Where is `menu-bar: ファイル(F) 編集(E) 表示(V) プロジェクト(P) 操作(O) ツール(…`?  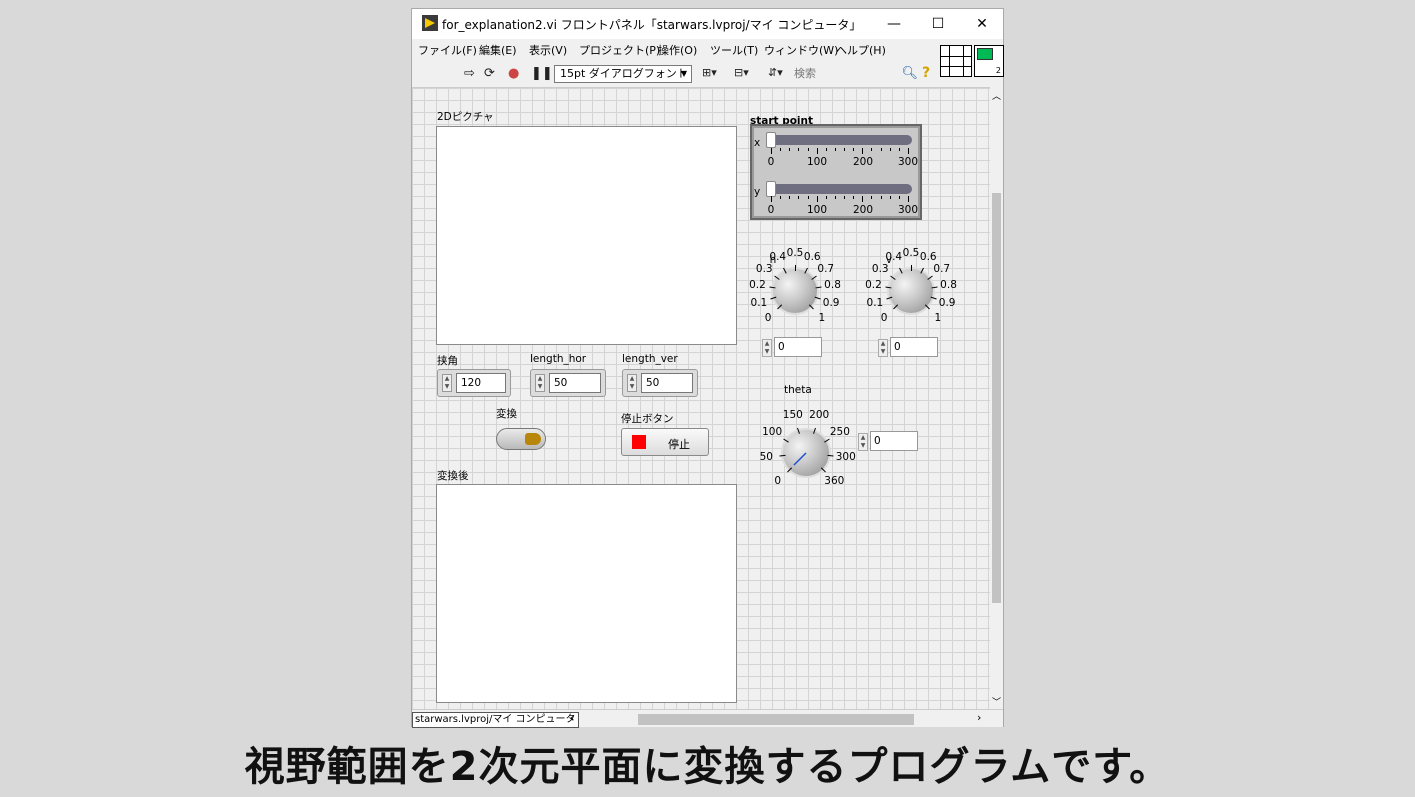 menu-bar: ファイル(F) 編集(E) 表示(V) プロジェクト(P) 操作(O) ツール(… is located at coordinates (676, 50).